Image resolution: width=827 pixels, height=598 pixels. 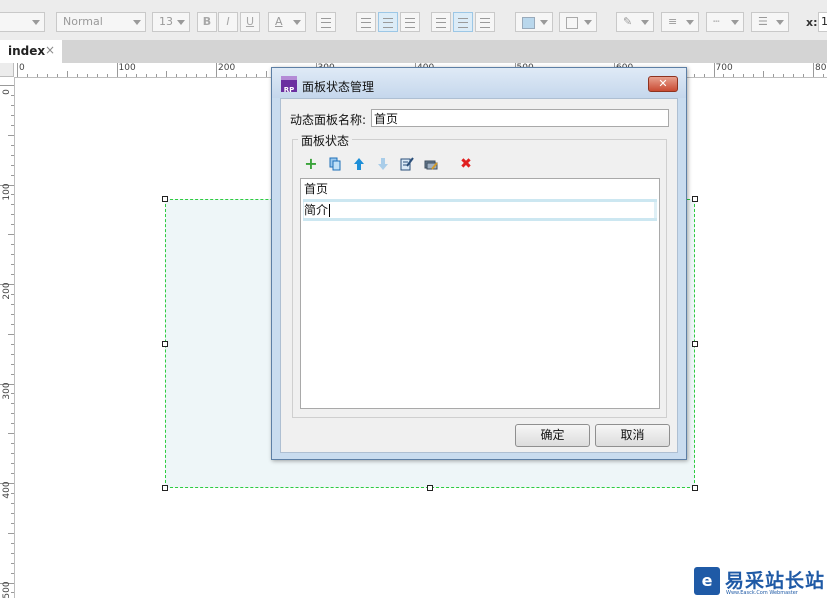 I want to click on align-left-icon, so click(x=366, y=23).